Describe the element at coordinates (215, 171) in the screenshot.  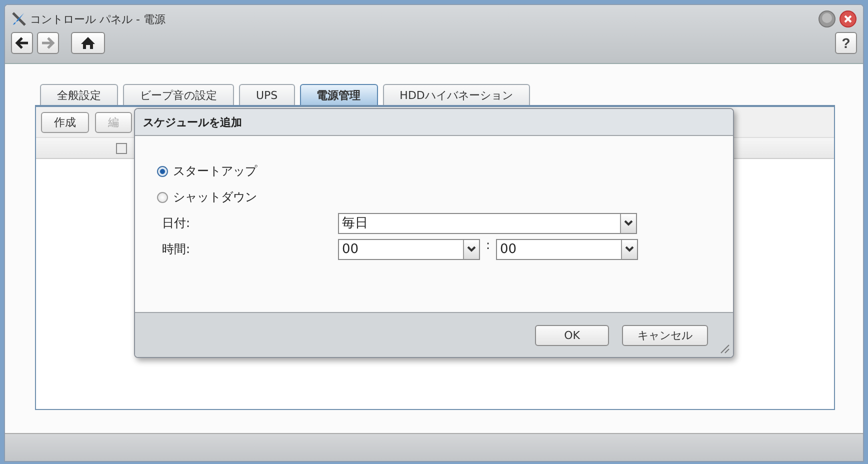
I see `radio-label: スタートアップ` at that location.